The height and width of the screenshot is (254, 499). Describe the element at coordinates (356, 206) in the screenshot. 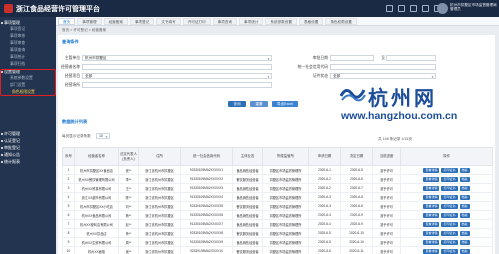

I see `table-cell: 2020-6-8` at that location.